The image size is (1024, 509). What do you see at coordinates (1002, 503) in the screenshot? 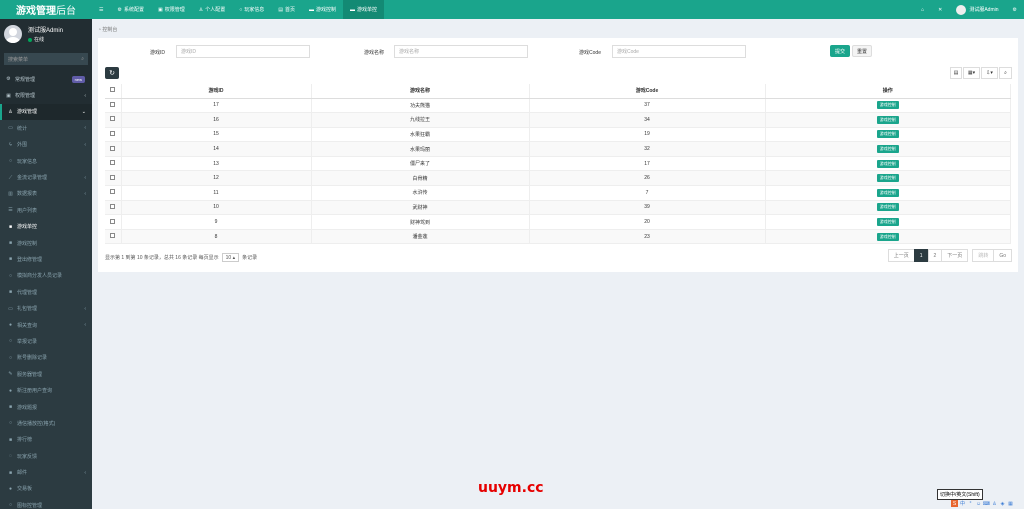
I see `skin-icon: ◈` at bounding box center [1002, 503].